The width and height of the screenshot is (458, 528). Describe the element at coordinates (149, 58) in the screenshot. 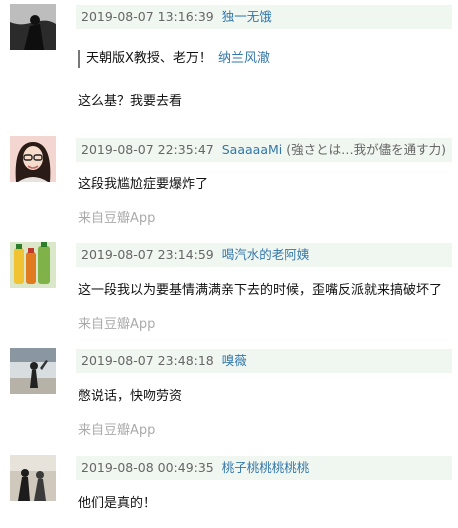

I see `quote-text: 天朝版X教授、老万！` at that location.